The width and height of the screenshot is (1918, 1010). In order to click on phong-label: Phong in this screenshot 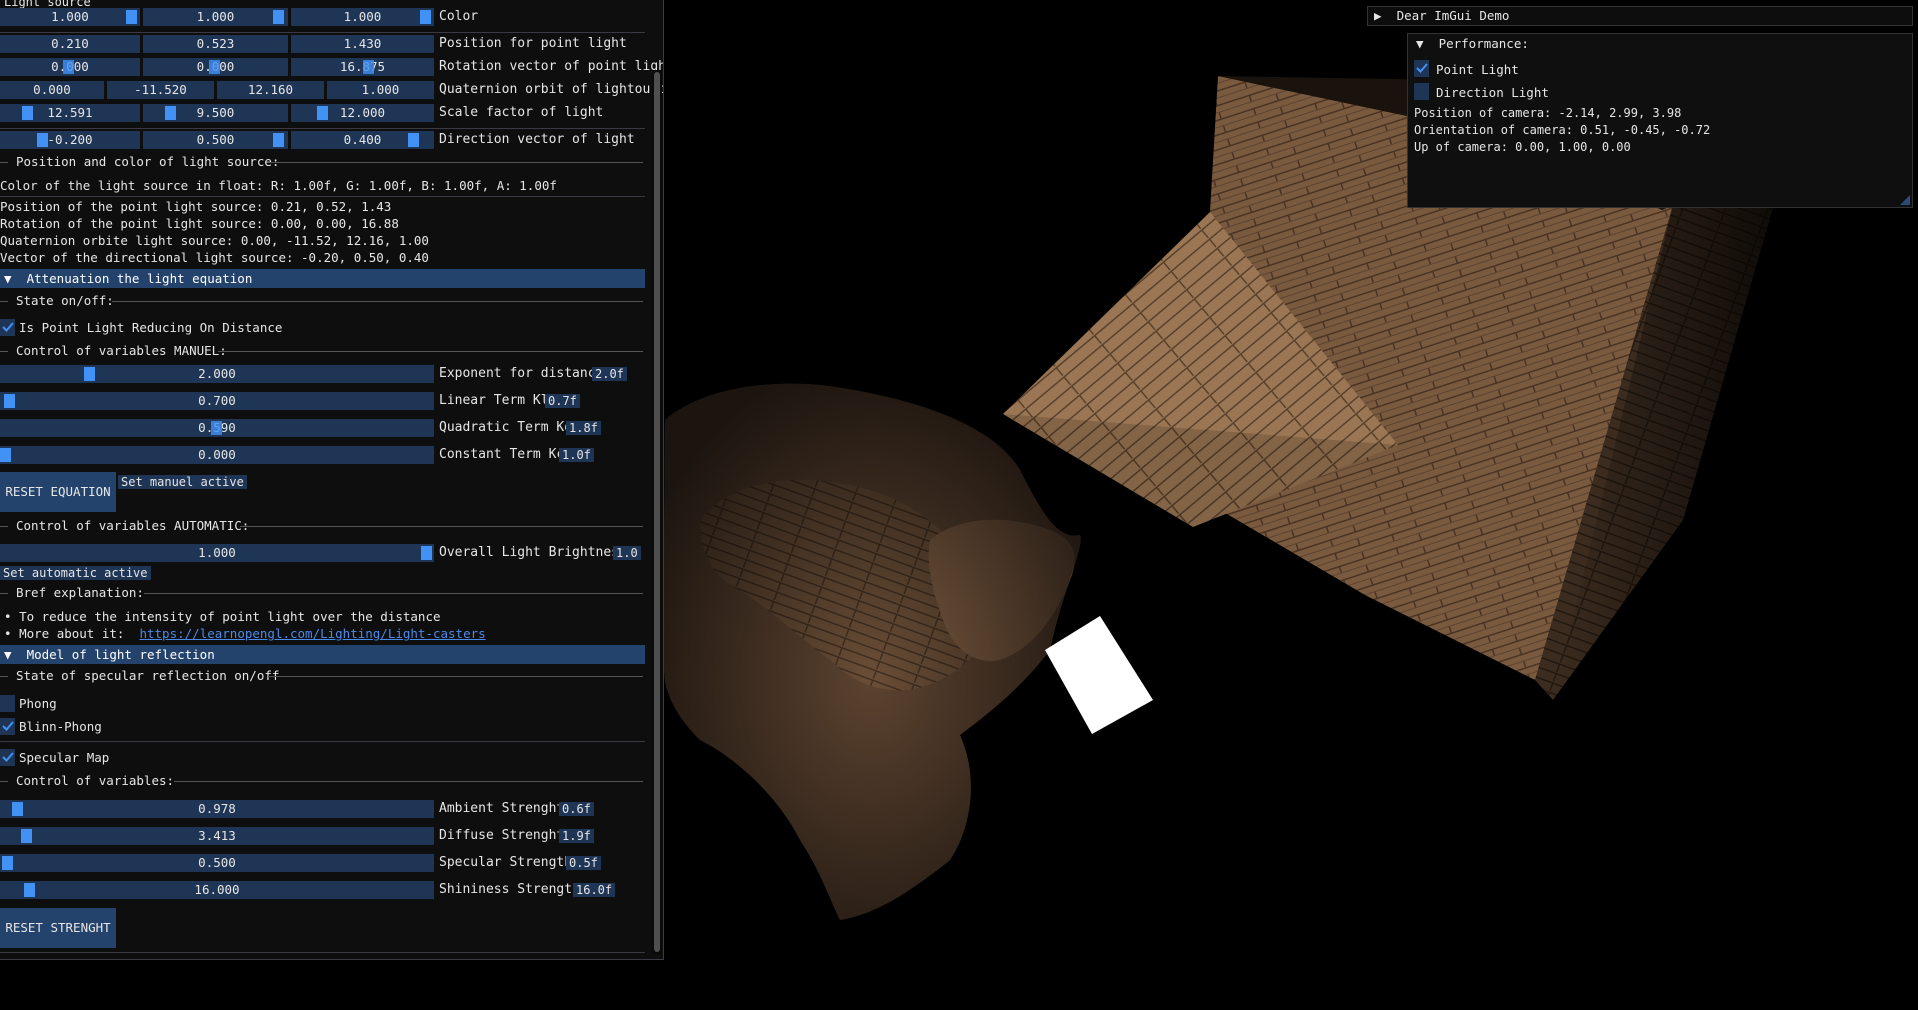, I will do `click(38, 703)`.